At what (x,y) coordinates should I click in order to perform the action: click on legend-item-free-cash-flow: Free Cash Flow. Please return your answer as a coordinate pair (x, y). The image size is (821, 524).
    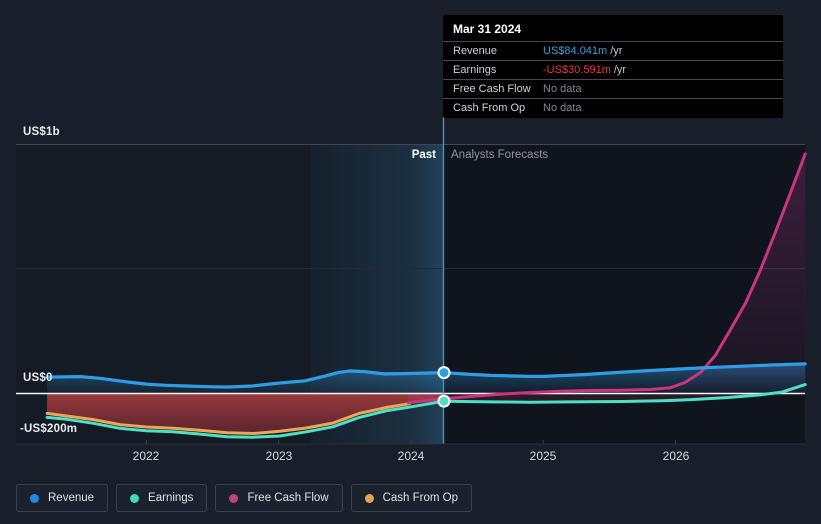
    Looking at the image, I should click on (279, 498).